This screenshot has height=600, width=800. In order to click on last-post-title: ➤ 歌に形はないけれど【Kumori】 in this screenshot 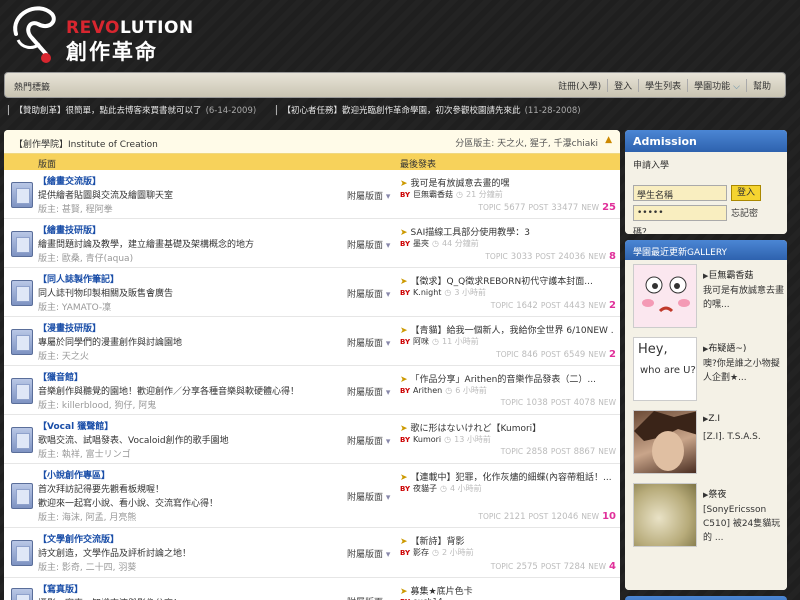, I will do `click(507, 427)`.